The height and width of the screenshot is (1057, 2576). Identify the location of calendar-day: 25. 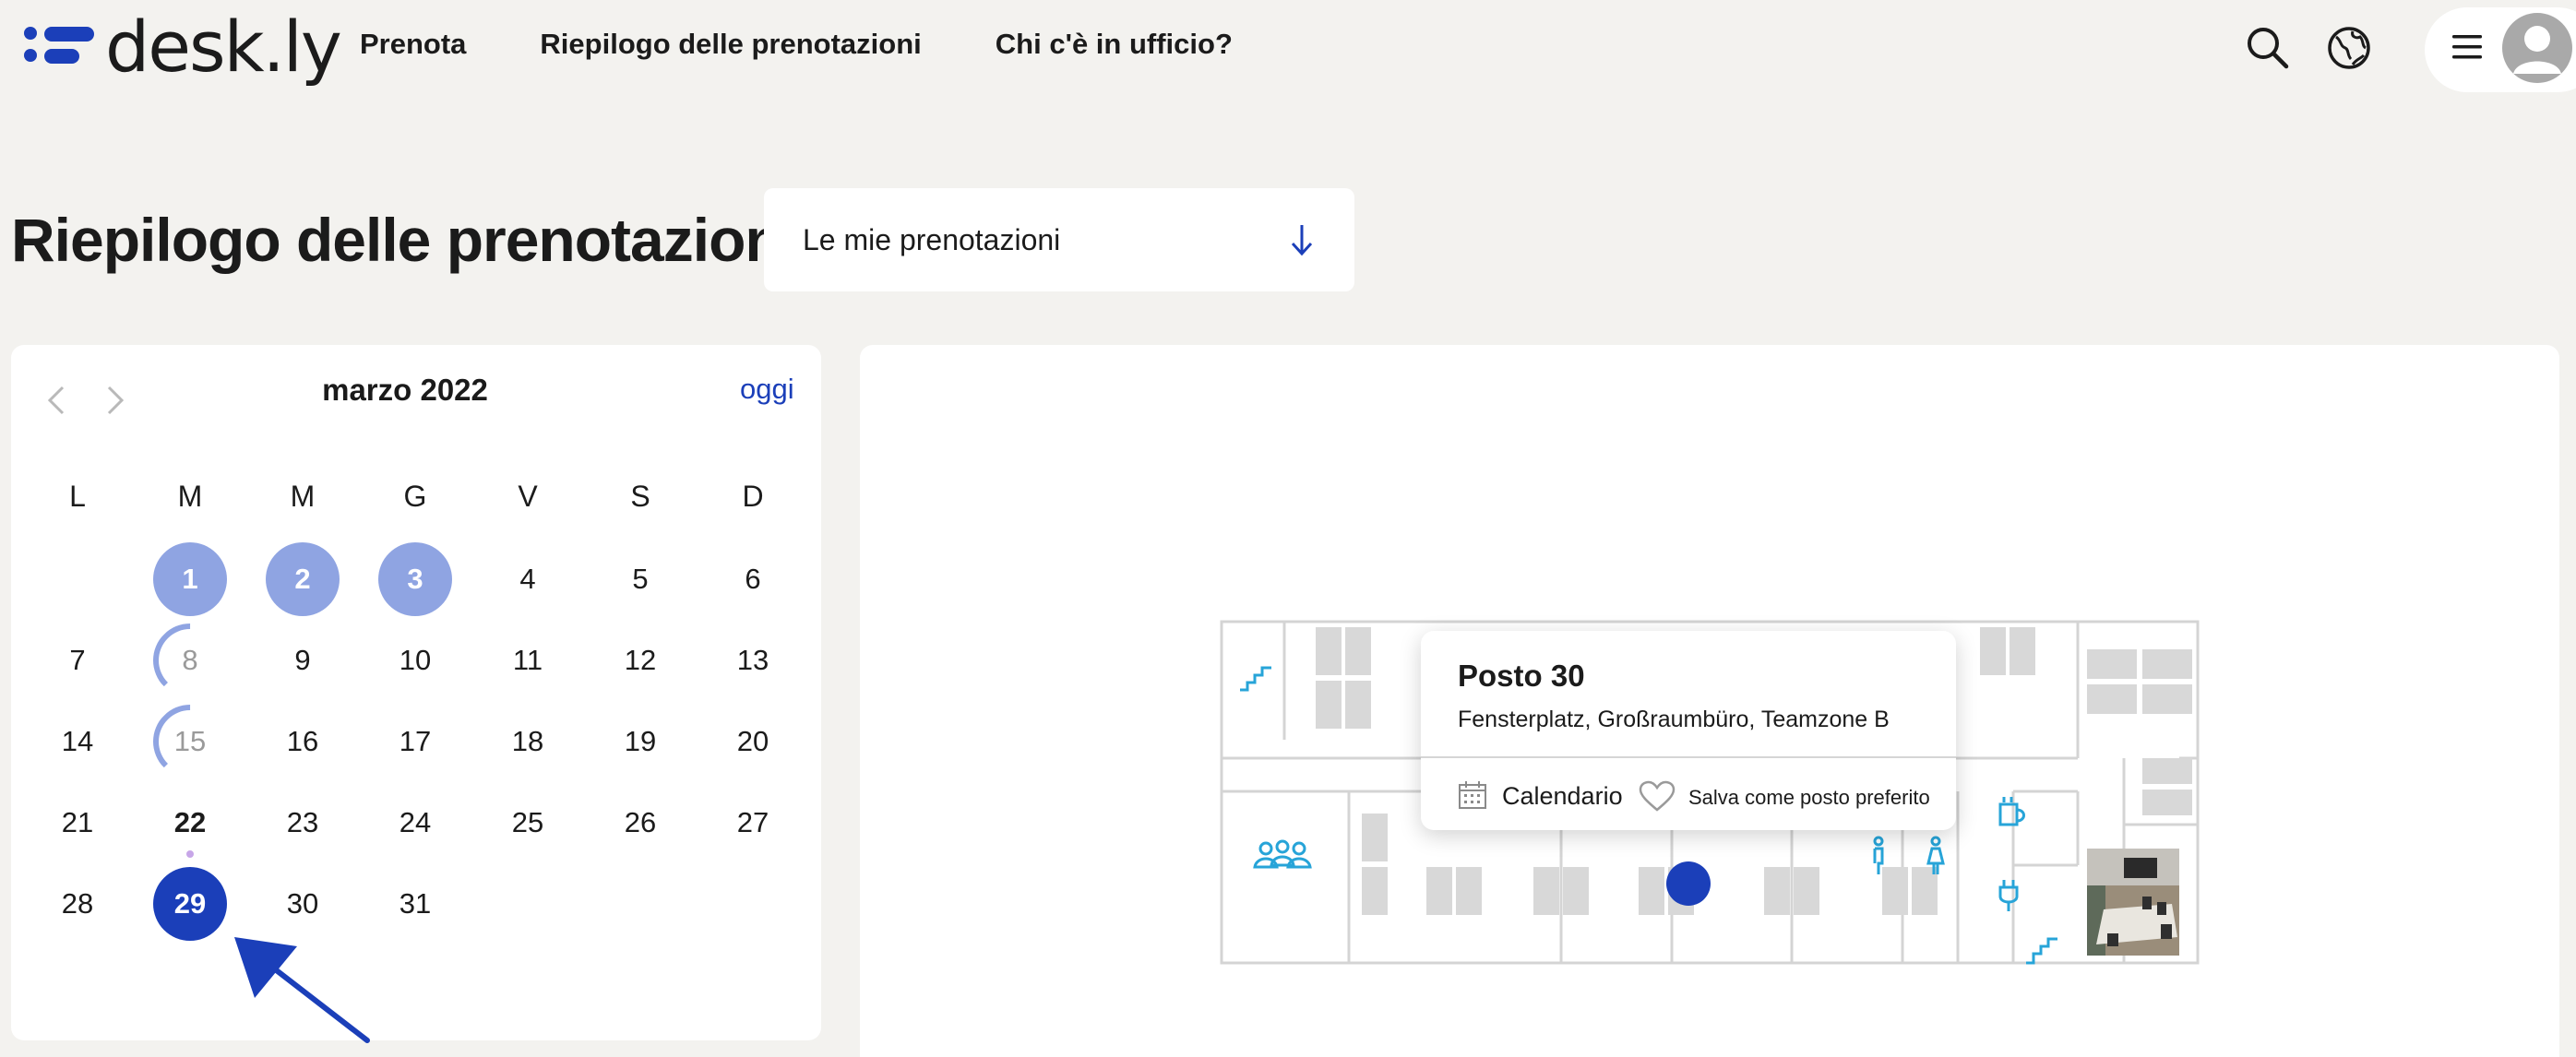
(528, 823).